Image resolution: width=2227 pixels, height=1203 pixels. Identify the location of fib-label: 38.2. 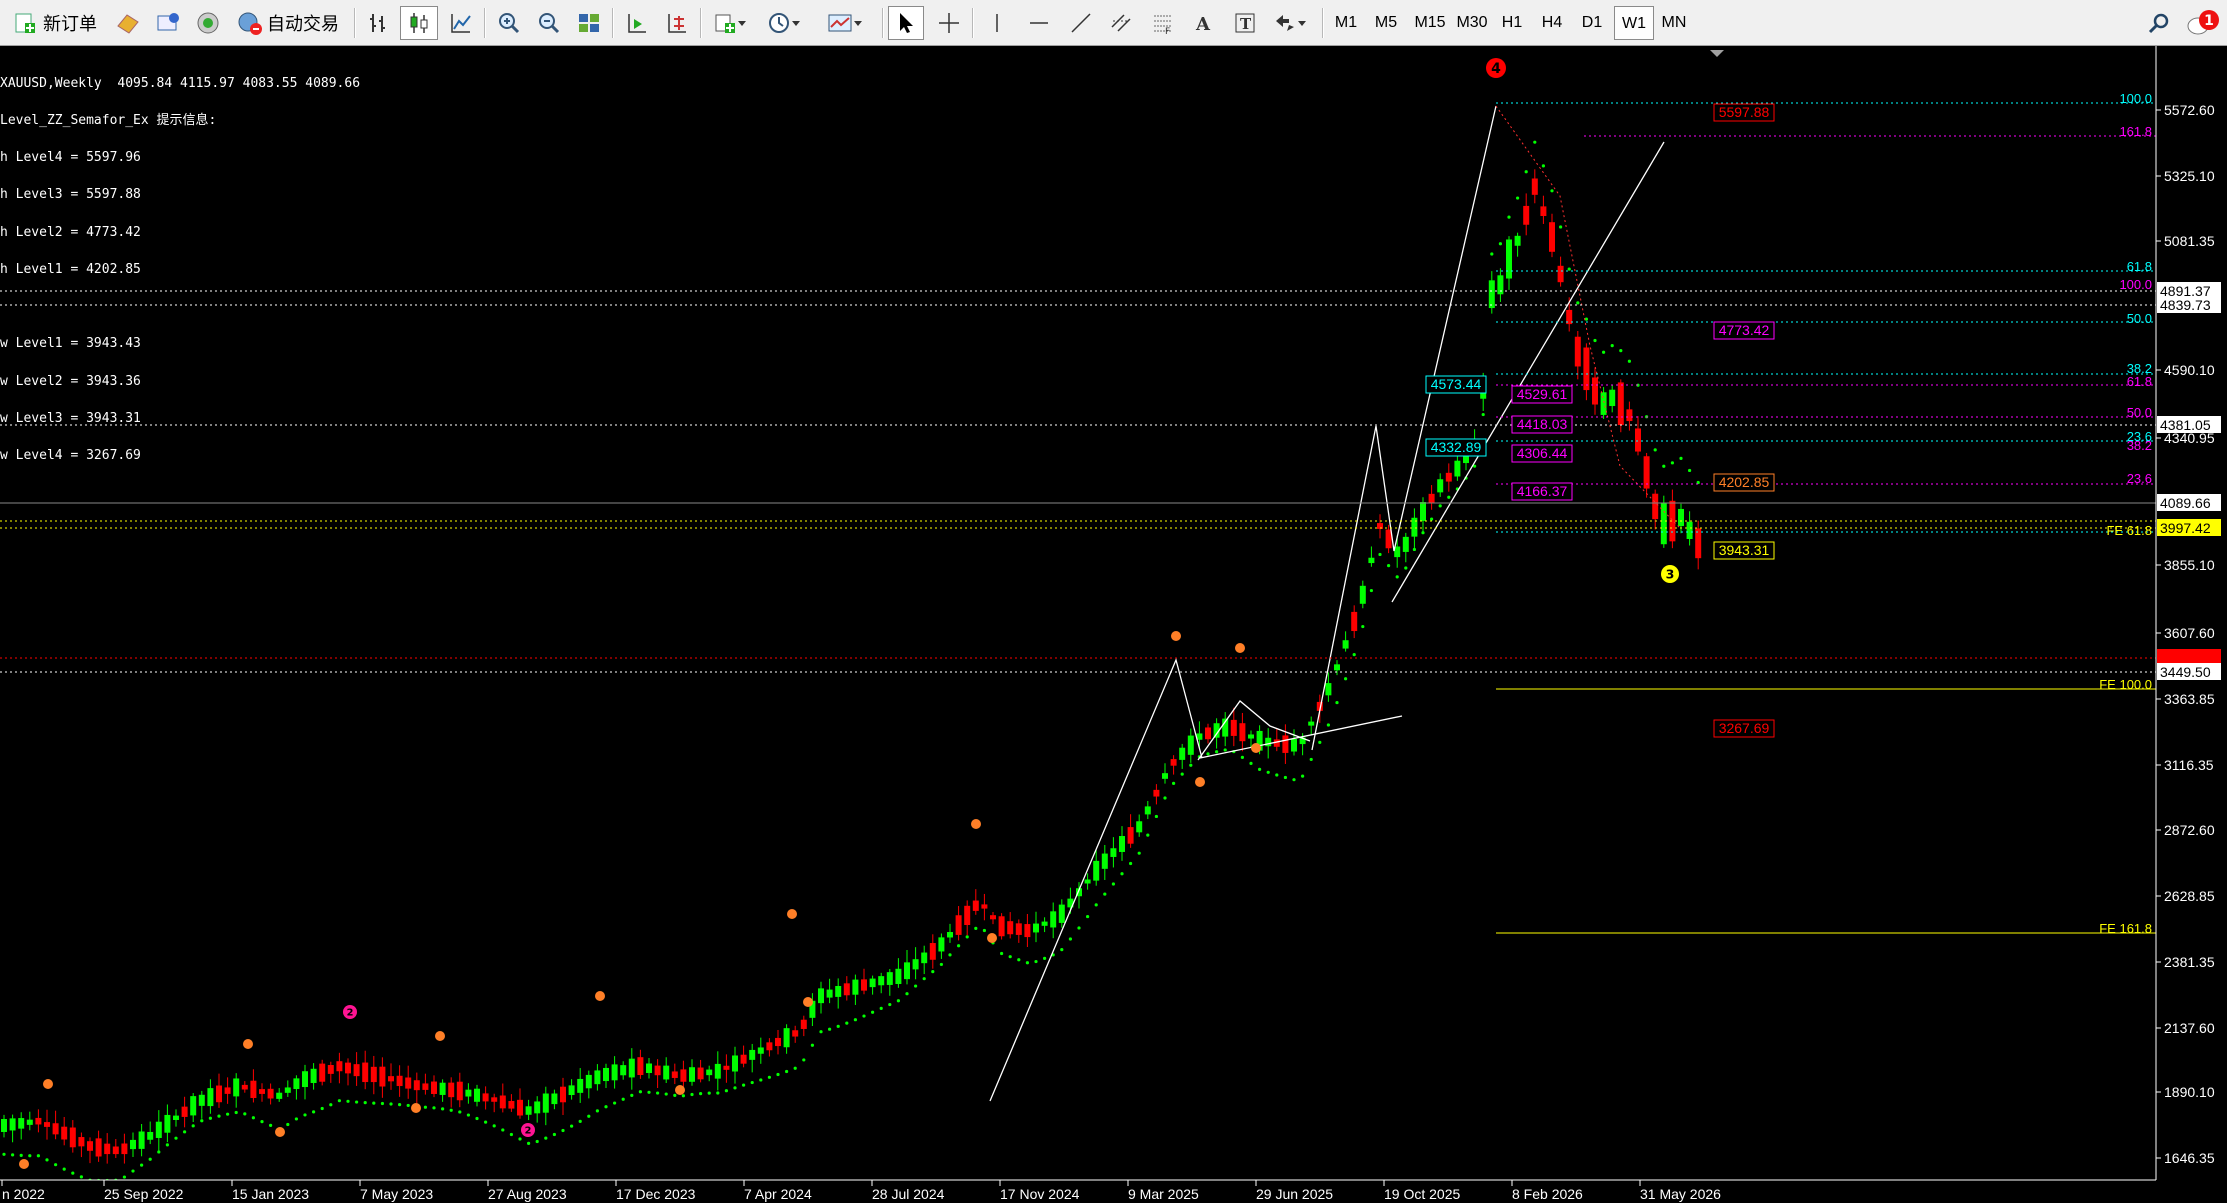
(2139, 445).